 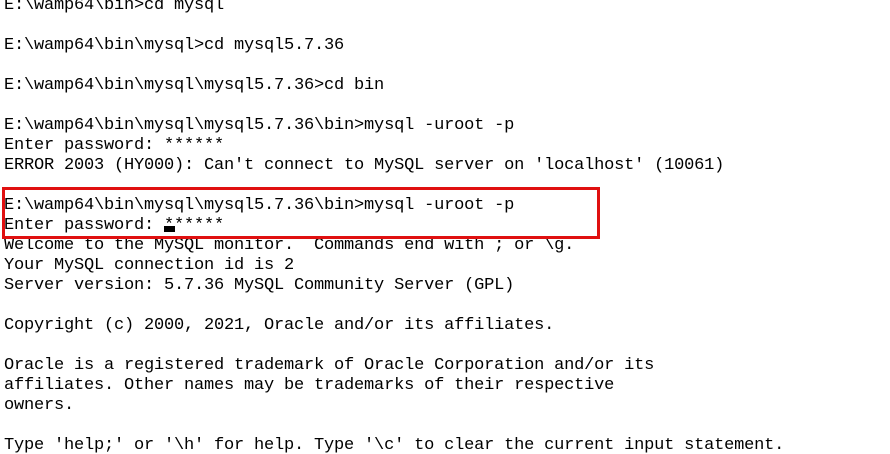 I want to click on terminal-line: Your MySQL connection id is 2, so click(x=149, y=265).